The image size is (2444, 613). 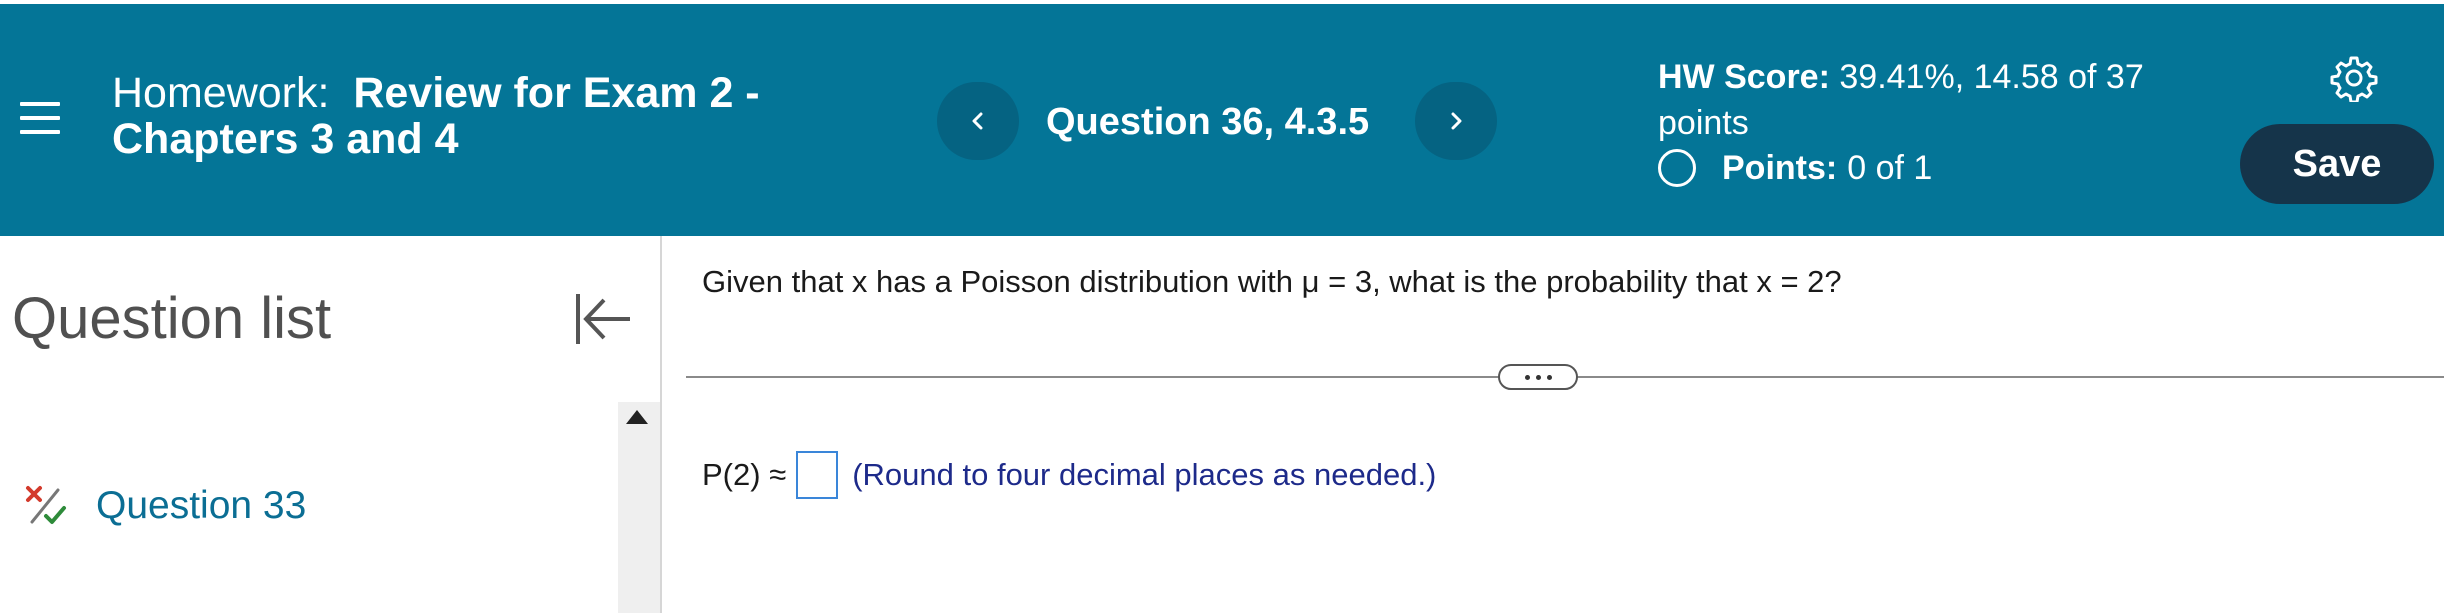 What do you see at coordinates (556, 93) in the screenshot?
I see `homework-title-line1: Review for Exam 2 -` at bounding box center [556, 93].